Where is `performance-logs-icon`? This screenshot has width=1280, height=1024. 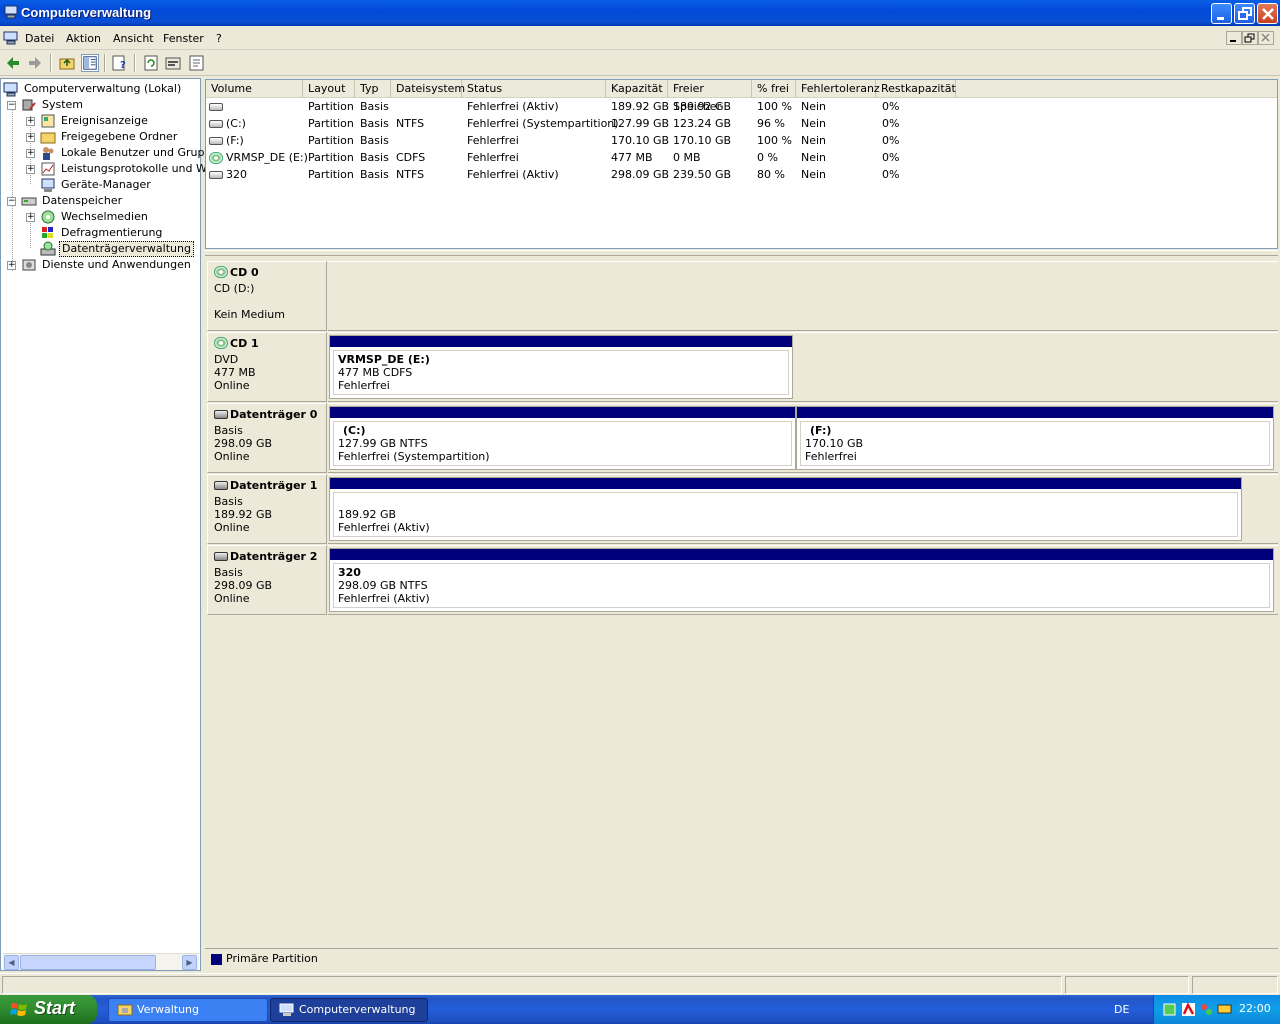 performance-logs-icon is located at coordinates (48, 169).